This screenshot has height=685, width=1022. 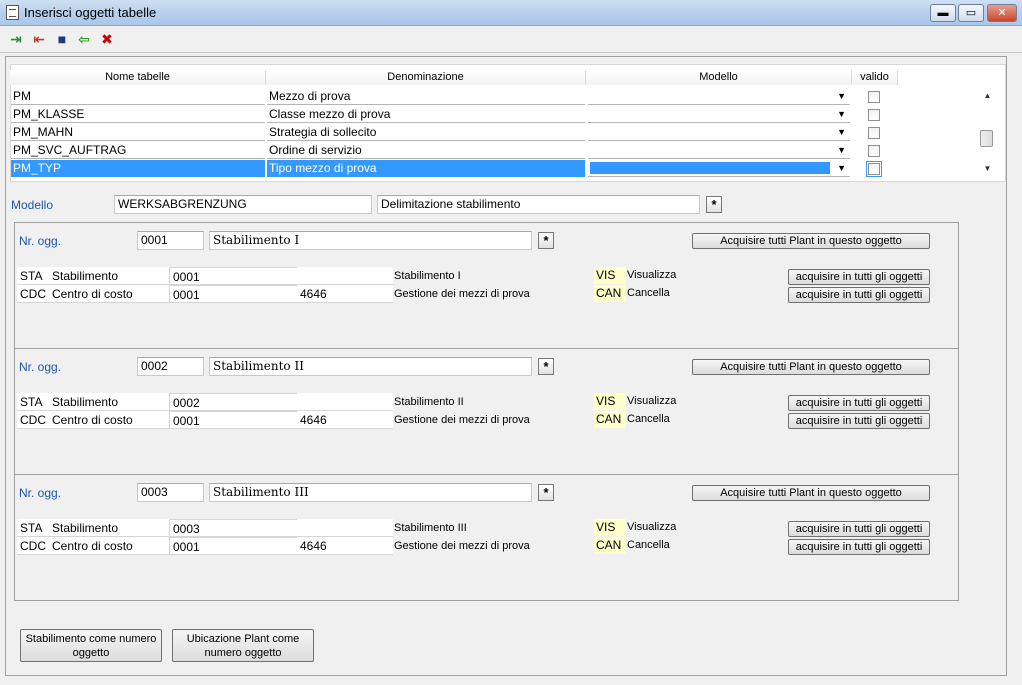 What do you see at coordinates (138, 77) in the screenshot?
I see `header-nome-tabelle: Nome tabelle` at bounding box center [138, 77].